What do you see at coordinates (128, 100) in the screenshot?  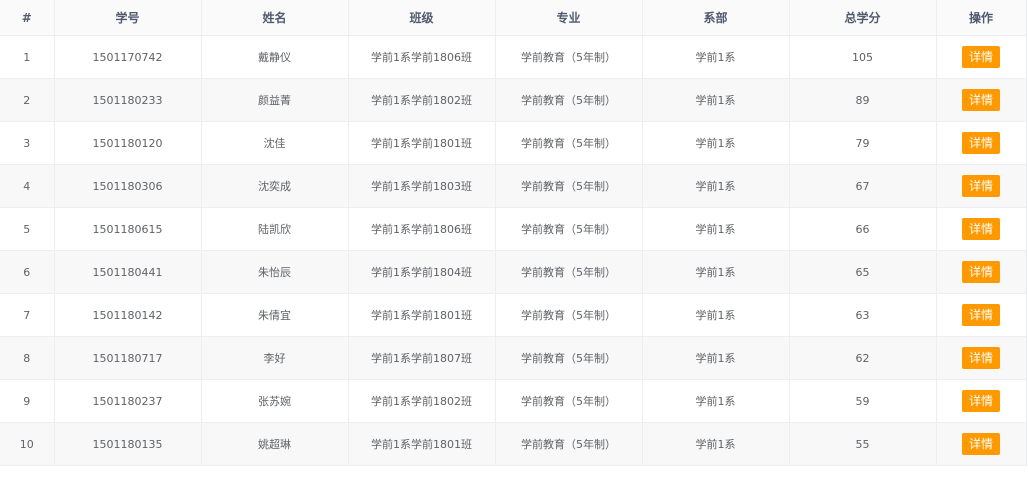 I see `cell-student-id: 1501180233` at bounding box center [128, 100].